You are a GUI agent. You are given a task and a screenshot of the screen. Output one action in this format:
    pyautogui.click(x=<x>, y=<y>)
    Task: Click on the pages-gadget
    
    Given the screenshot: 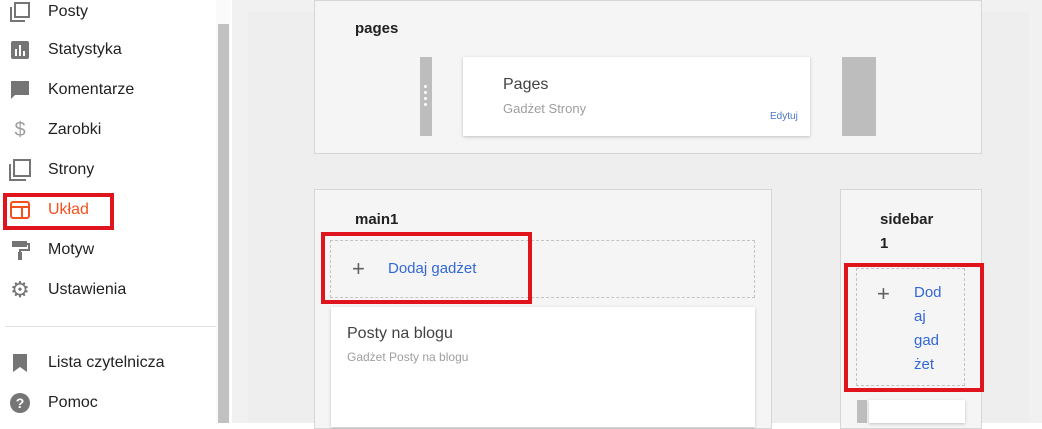 What is the action you would take?
    pyautogui.click(x=636, y=96)
    